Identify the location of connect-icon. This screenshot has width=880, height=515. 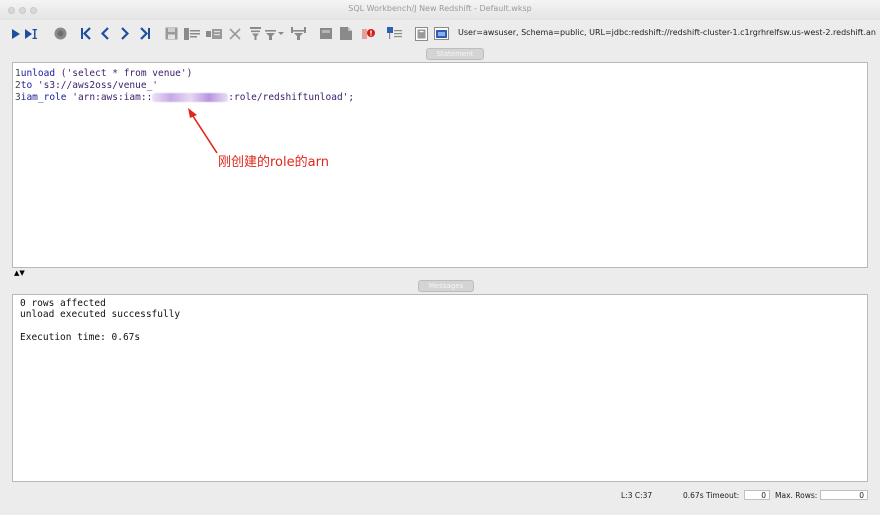
(441, 33).